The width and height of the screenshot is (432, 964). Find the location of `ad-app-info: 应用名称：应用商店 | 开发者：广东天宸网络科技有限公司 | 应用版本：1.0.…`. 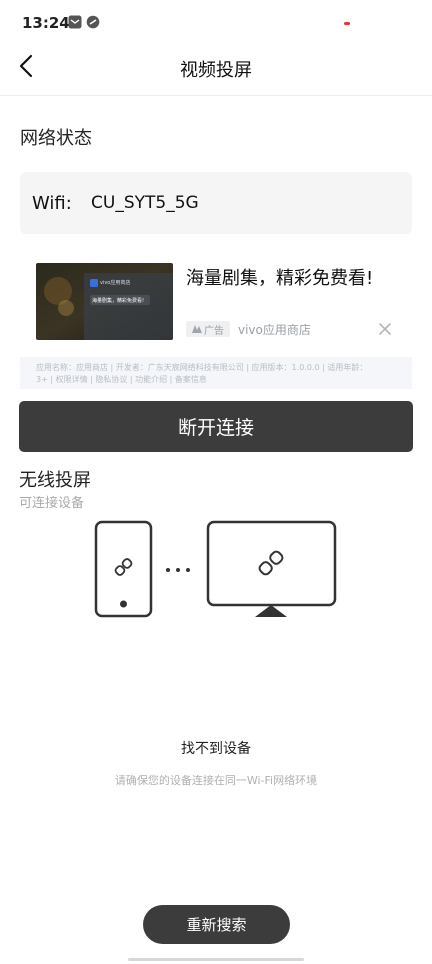

ad-app-info: 应用名称：应用商店 | 开发者：广东天宸网络科技有限公司 | 应用版本：1.0.… is located at coordinates (216, 373).